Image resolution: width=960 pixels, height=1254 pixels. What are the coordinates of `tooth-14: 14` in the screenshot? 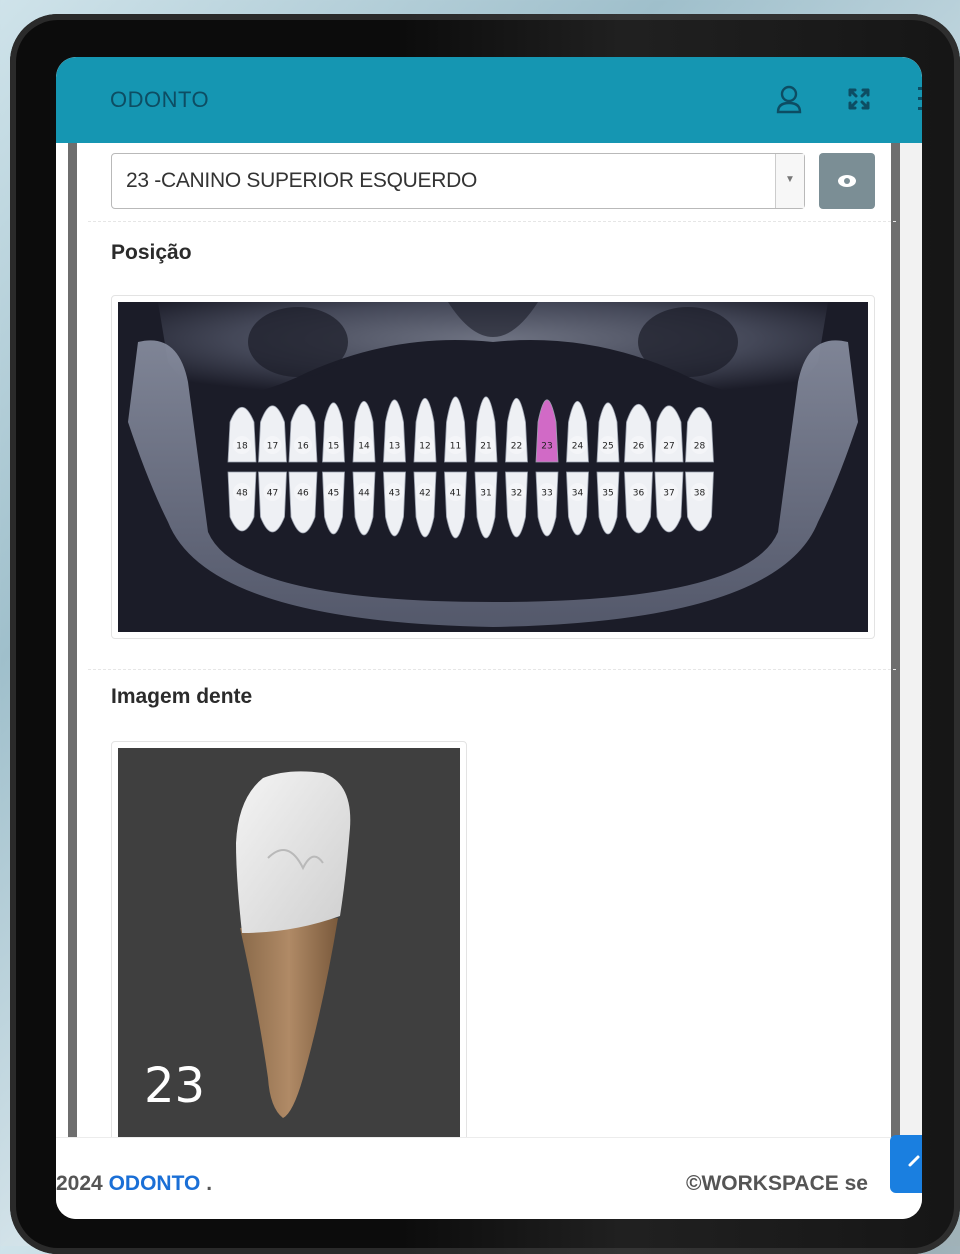 It's located at (364, 431).